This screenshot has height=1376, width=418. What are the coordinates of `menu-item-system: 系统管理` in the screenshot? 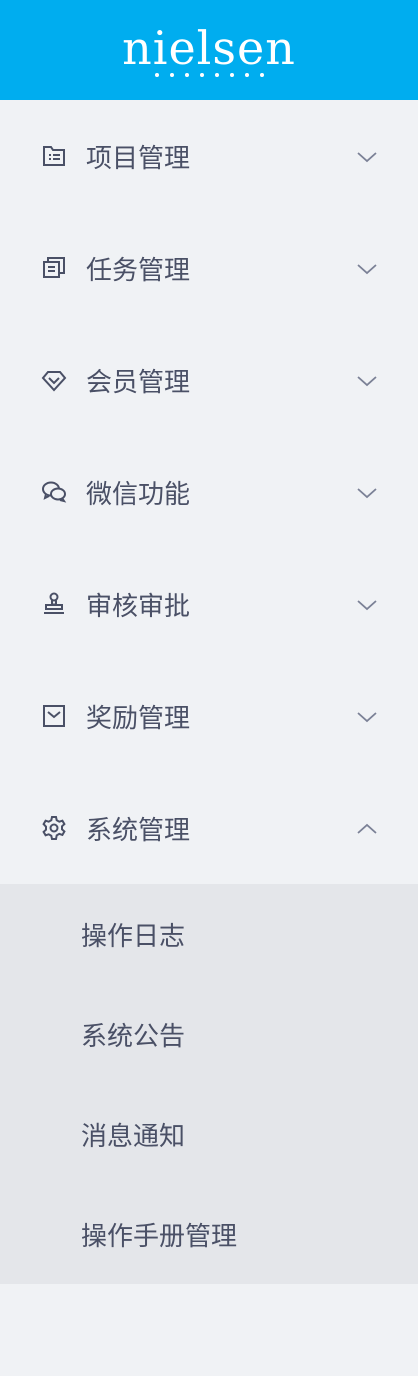 It's located at (209, 828).